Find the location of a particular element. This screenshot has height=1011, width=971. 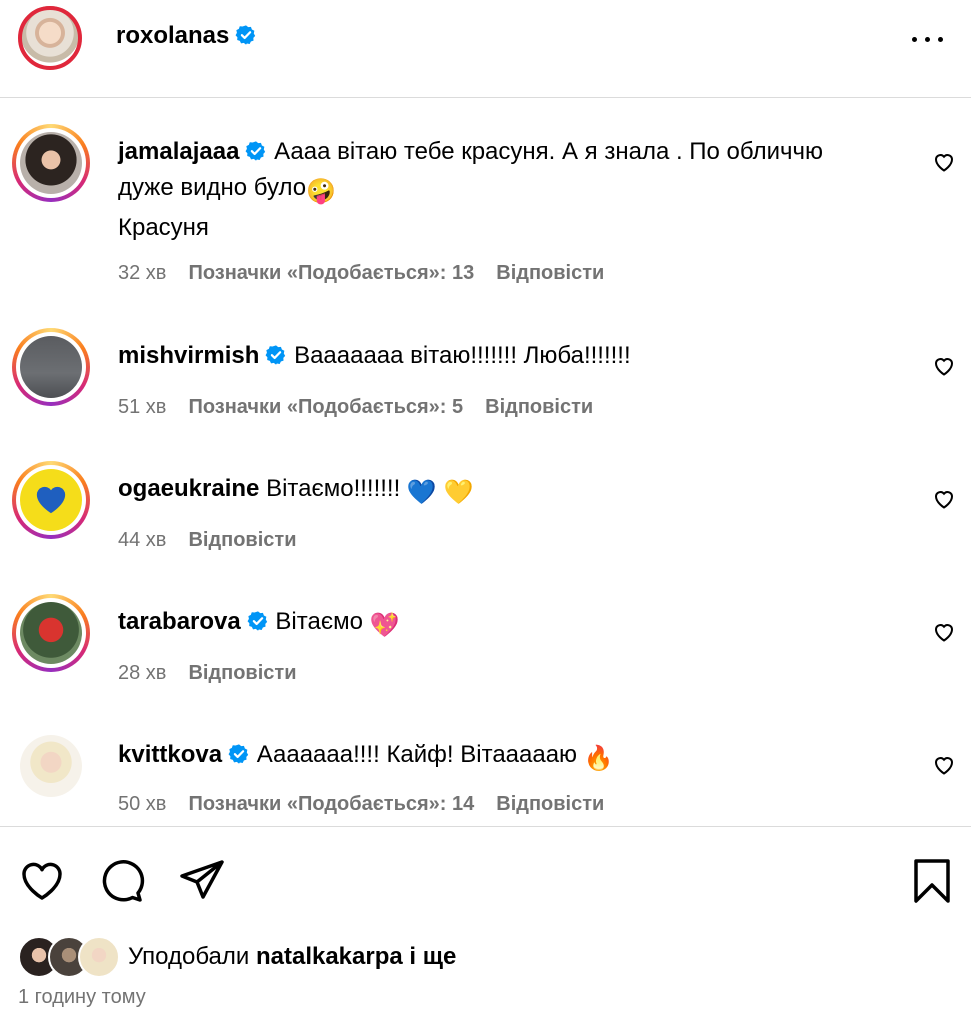

comment-text: kvittkova Ааааааа!!!! Кайф! Вітаааааю 🔥 is located at coordinates (478, 757).